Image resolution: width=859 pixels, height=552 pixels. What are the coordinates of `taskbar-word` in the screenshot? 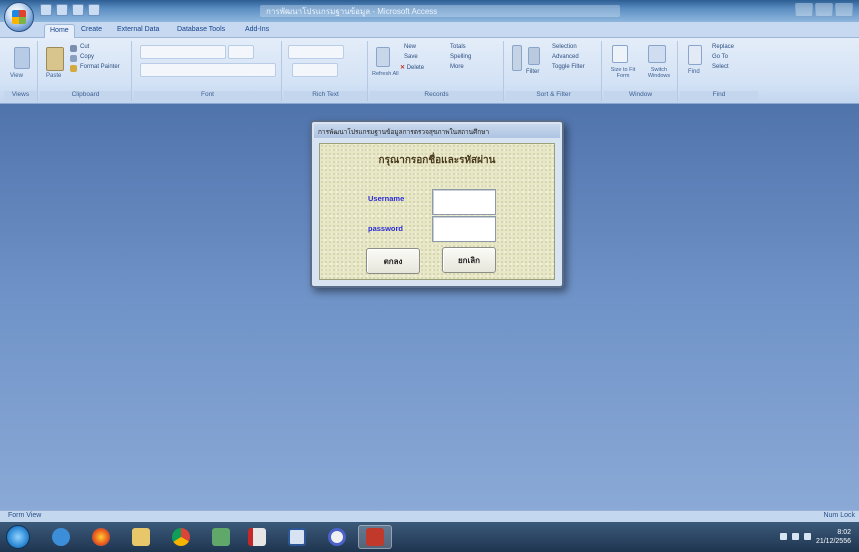 It's located at (297, 537).